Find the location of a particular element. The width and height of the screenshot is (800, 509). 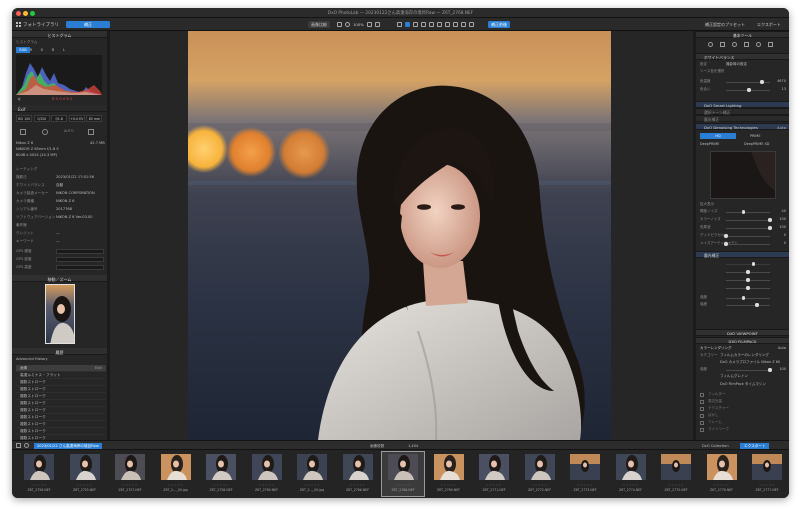

rotate-icon is located at coordinates (377, 24).